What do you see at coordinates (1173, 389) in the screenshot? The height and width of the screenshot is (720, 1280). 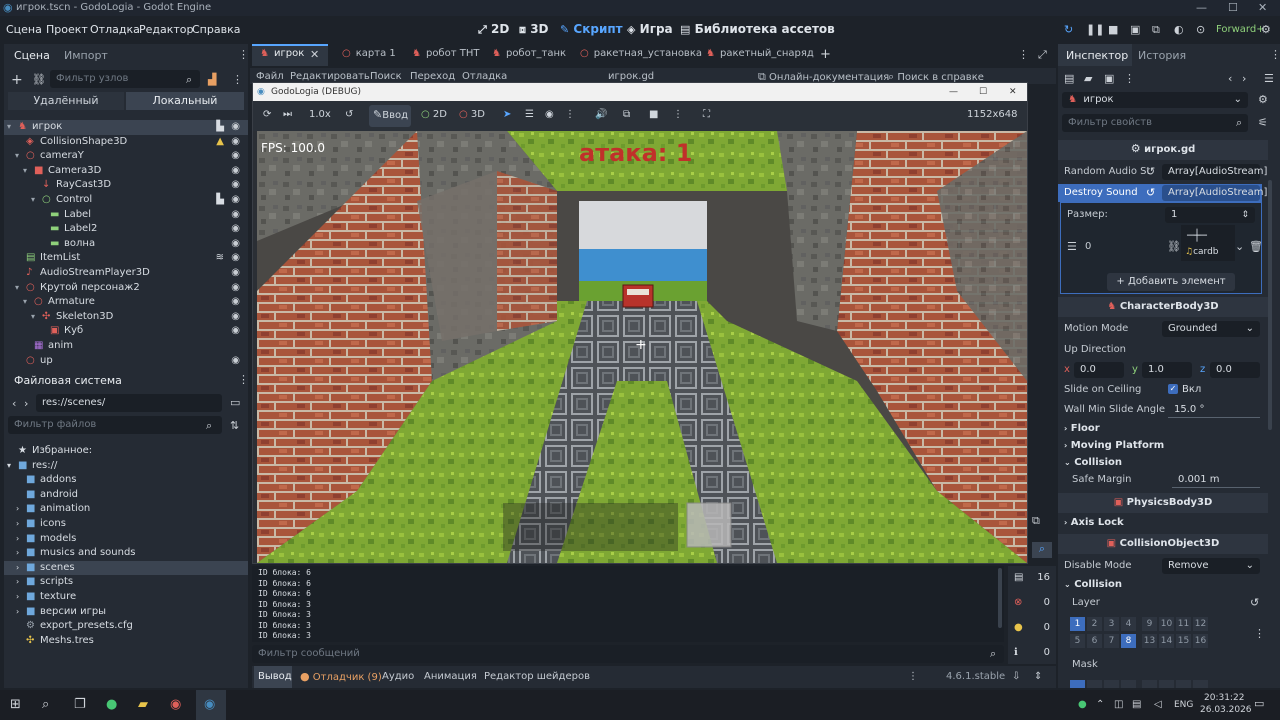 I see `slide-ceiling-checkbox: ✓` at bounding box center [1173, 389].